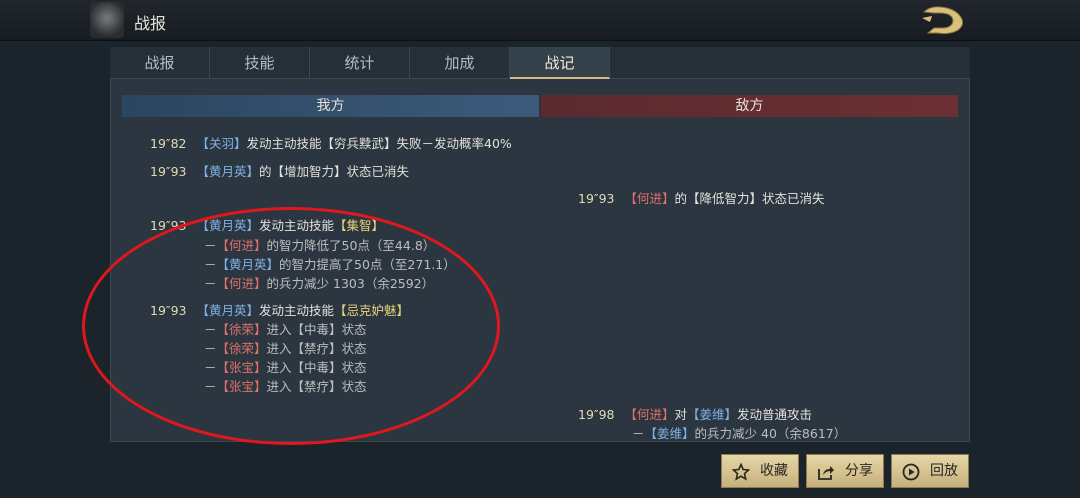 The image size is (1080, 498). What do you see at coordinates (749, 198) in the screenshot?
I see `log-text: 的【降低智力】状态已消失` at bounding box center [749, 198].